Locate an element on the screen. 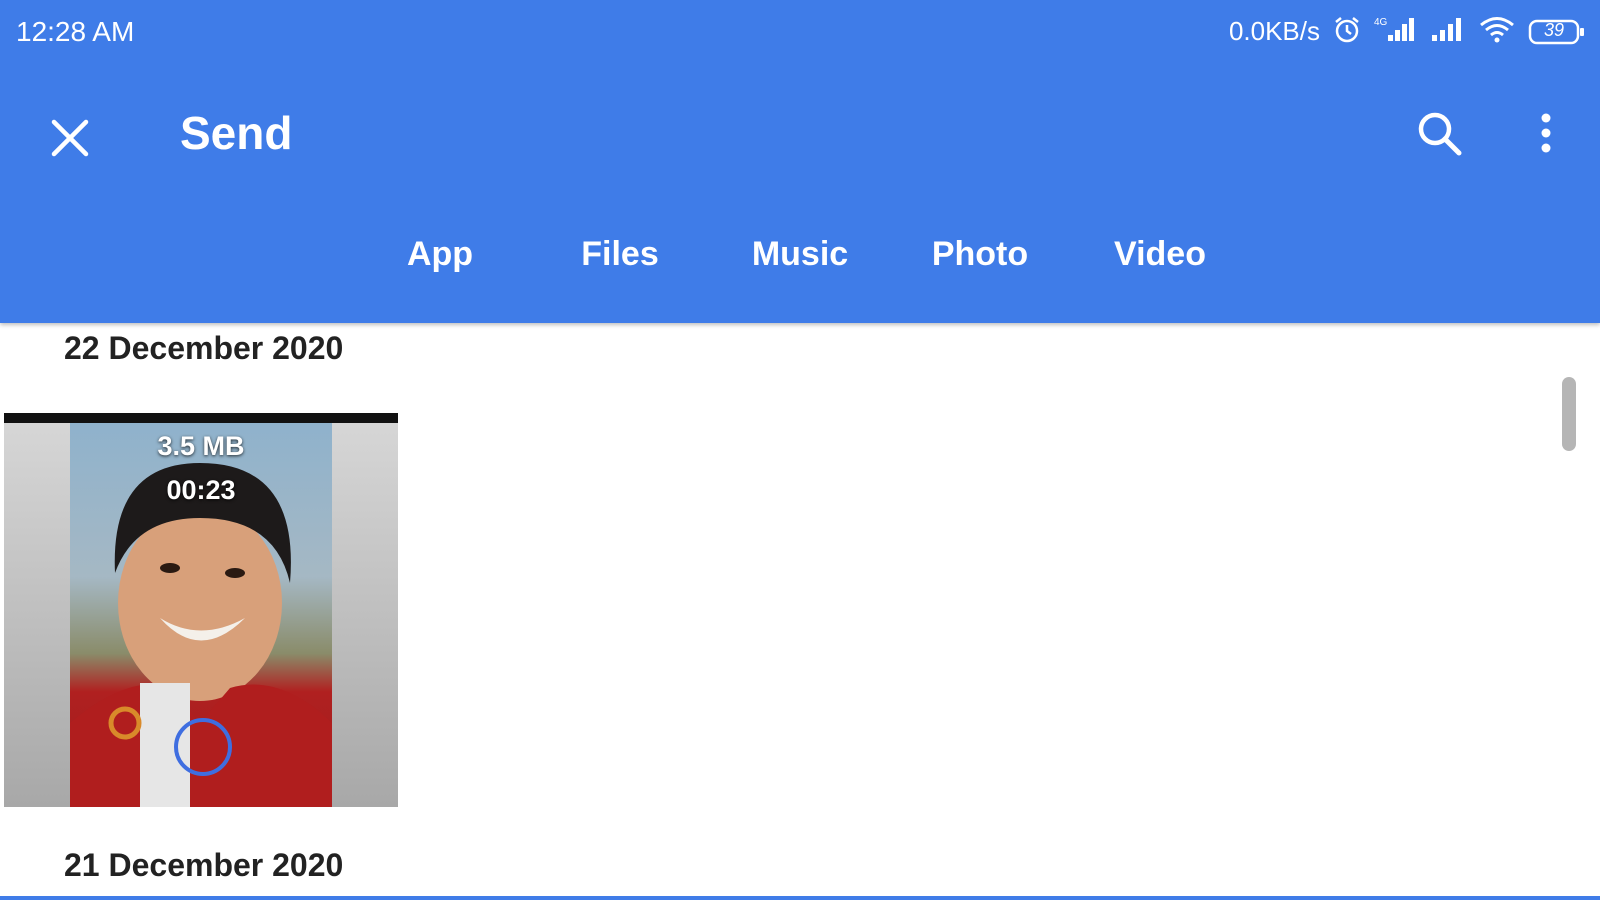  search-button is located at coordinates (1440, 134).